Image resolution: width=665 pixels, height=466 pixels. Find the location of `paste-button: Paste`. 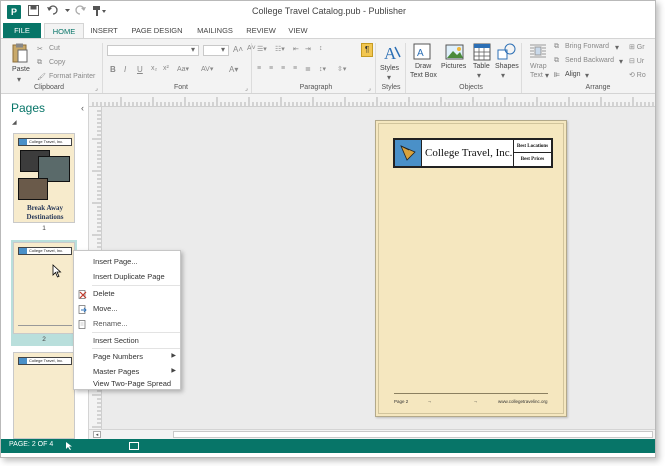

paste-button: Paste is located at coordinates (21, 69).